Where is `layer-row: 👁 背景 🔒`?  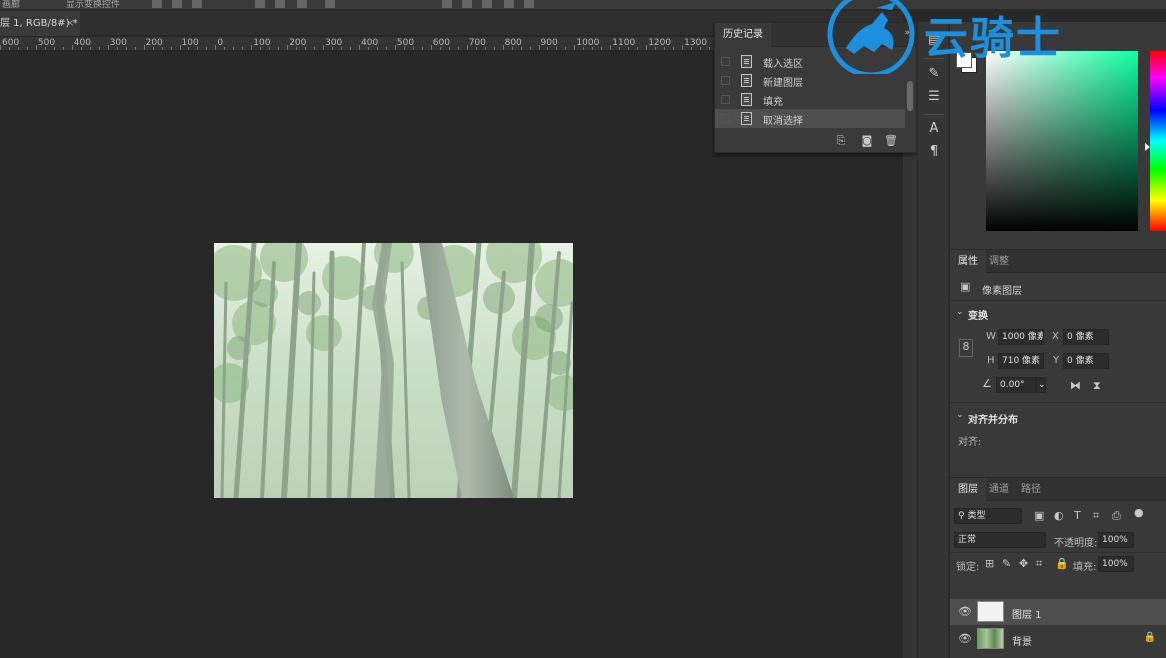 layer-row: 👁 背景 🔒 is located at coordinates (1058, 639).